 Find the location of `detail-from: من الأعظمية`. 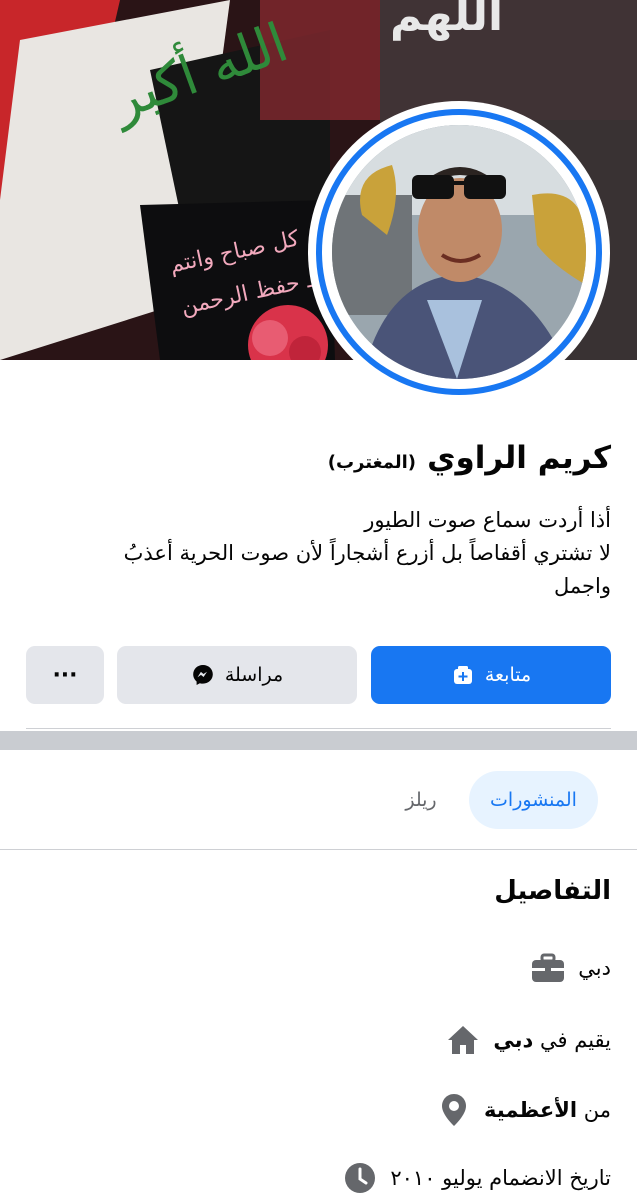

detail-from: من الأعظمية is located at coordinates (523, 1110).